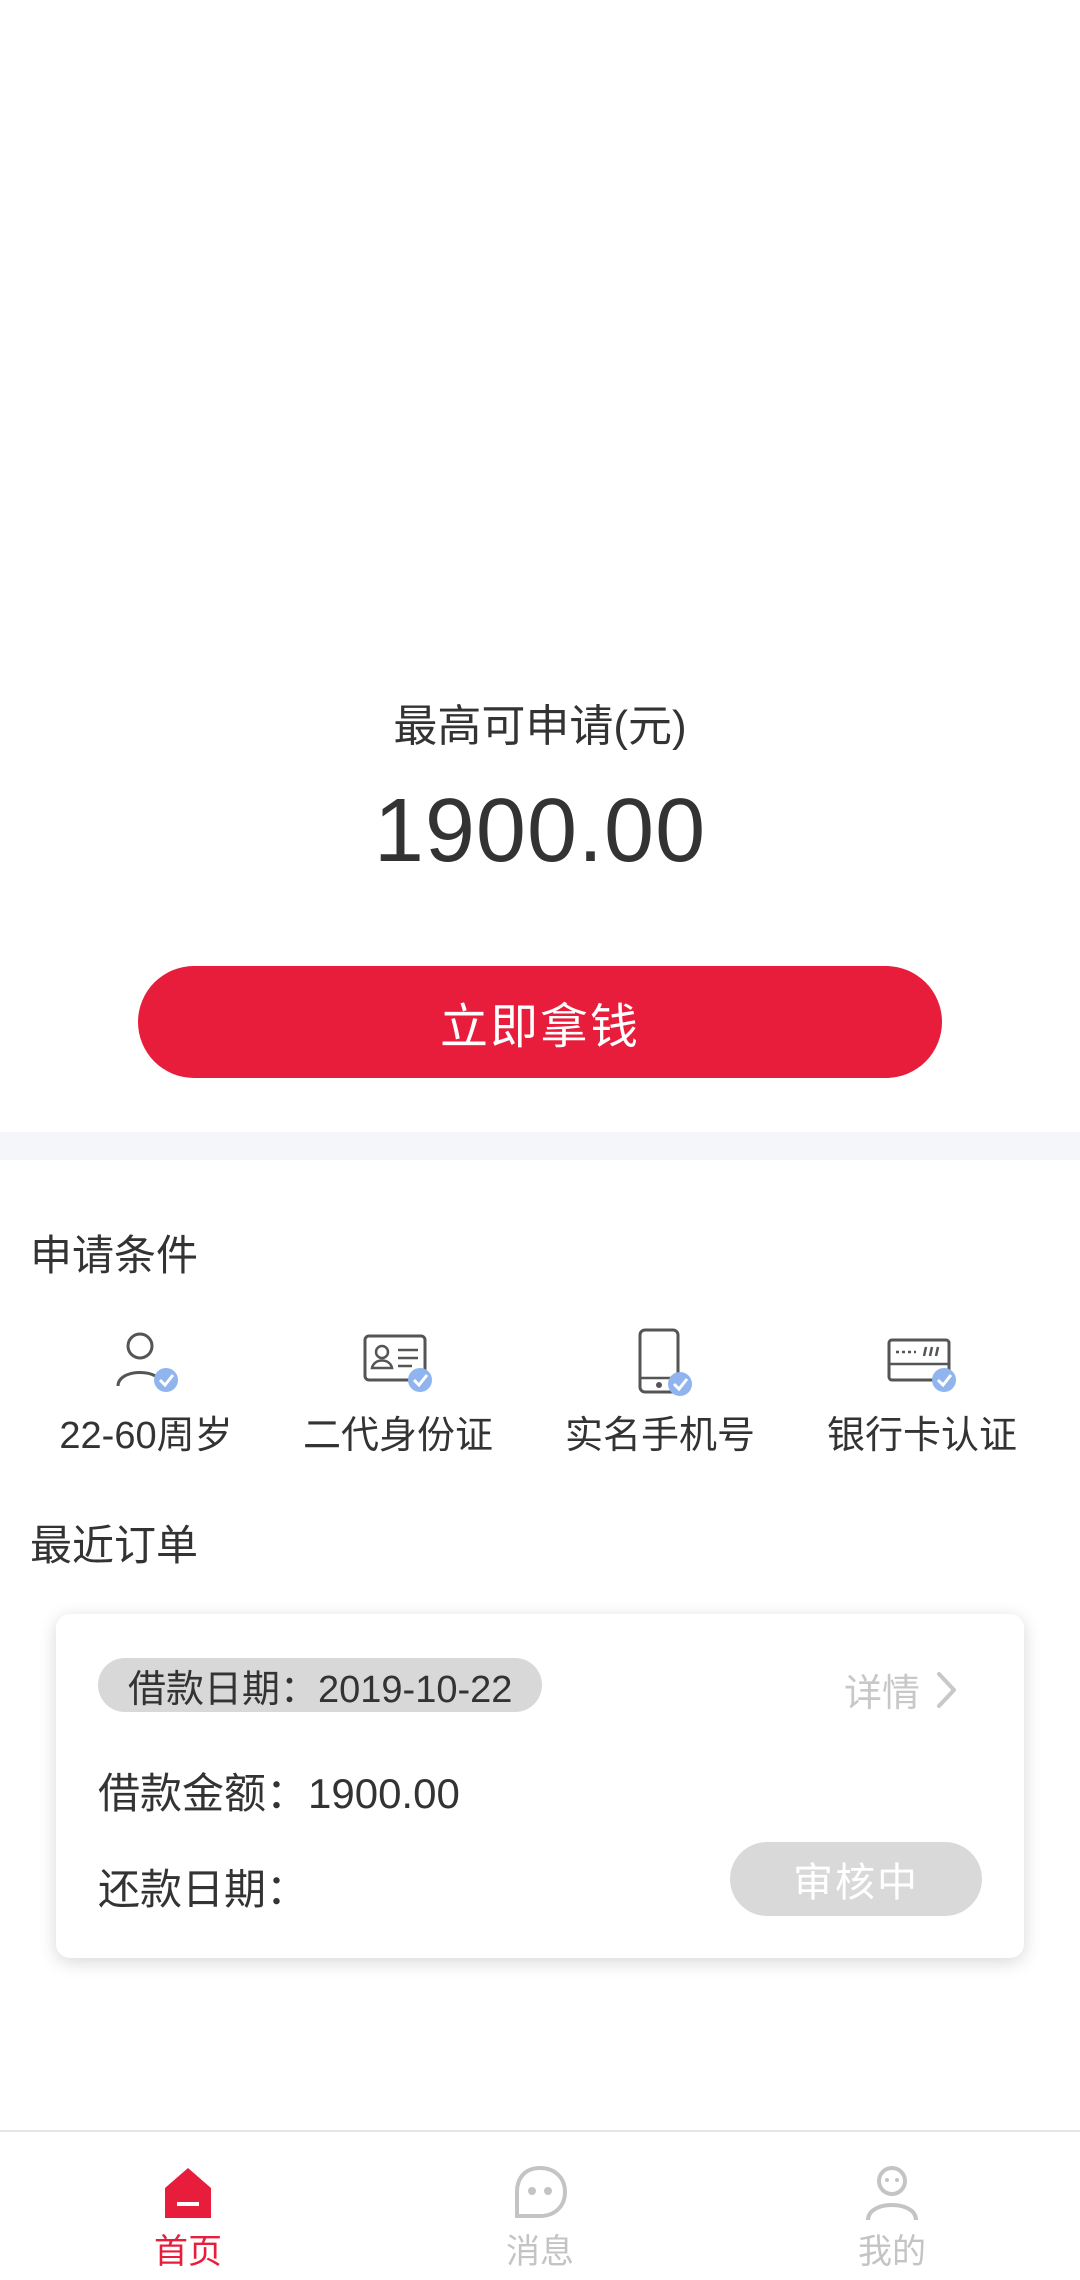 The width and height of the screenshot is (1080, 2280). What do you see at coordinates (856, 1879) in the screenshot?
I see `status-badge: 审核中` at bounding box center [856, 1879].